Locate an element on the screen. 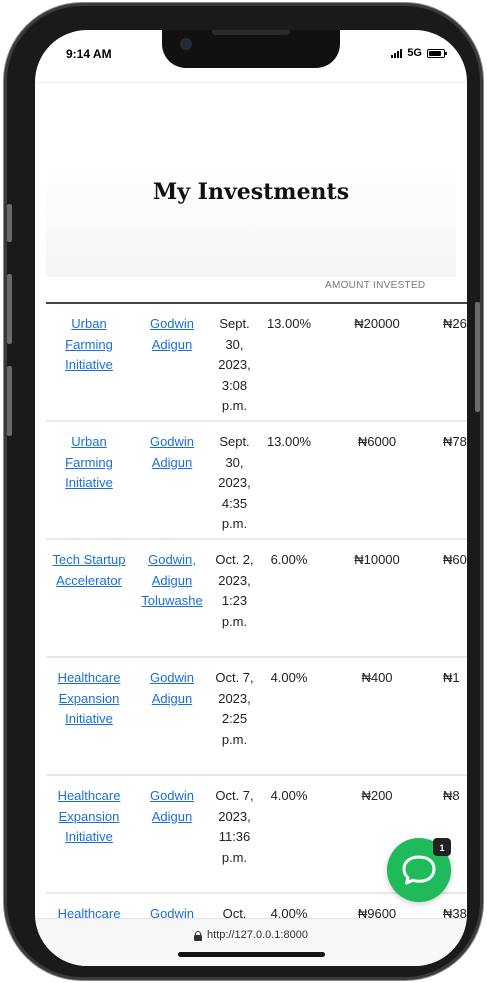 This screenshot has height=983, width=487. investment-rate: 6.00% is located at coordinates (289, 559).